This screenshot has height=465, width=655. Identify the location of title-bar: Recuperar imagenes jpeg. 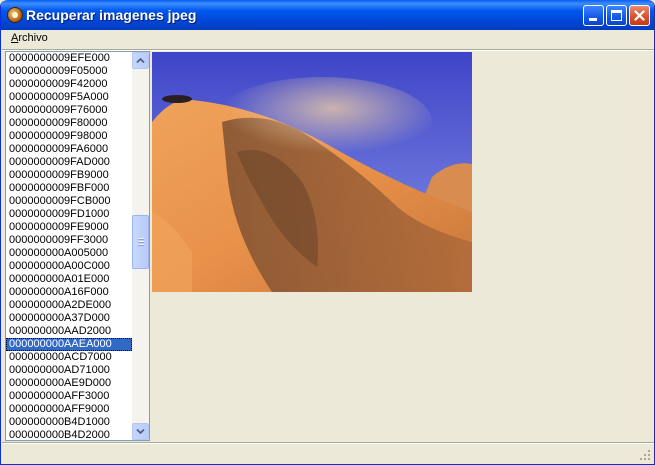
(327, 15).